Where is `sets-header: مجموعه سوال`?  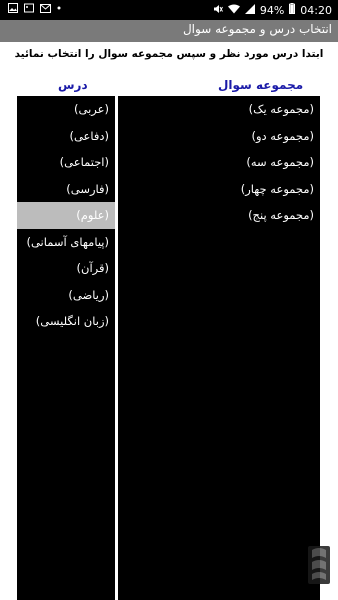
sets-header: مجموعه سوال is located at coordinates (261, 85).